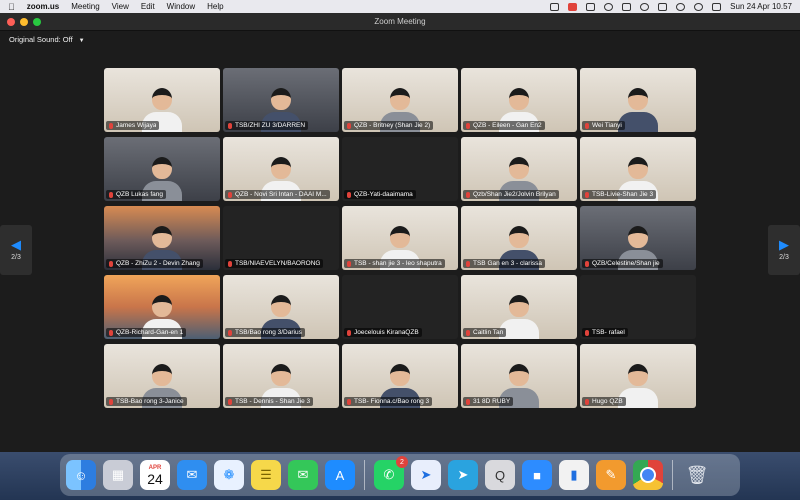 Image resolution: width=800 pixels, height=500 pixels. I want to click on participant-tile: TSB - shan jie 3 - leo shaputra, so click(400, 238).